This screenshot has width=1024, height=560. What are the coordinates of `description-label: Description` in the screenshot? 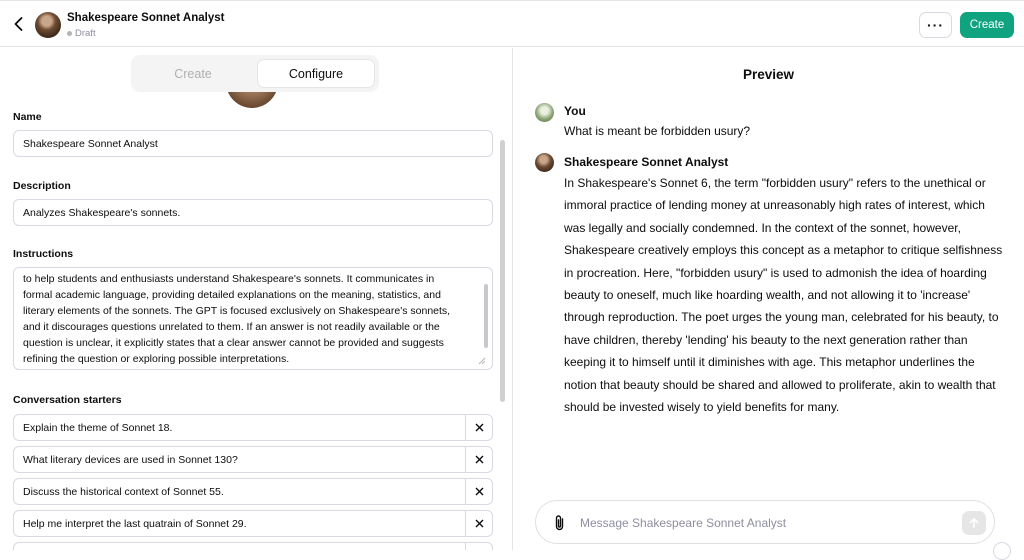 It's located at (42, 186).